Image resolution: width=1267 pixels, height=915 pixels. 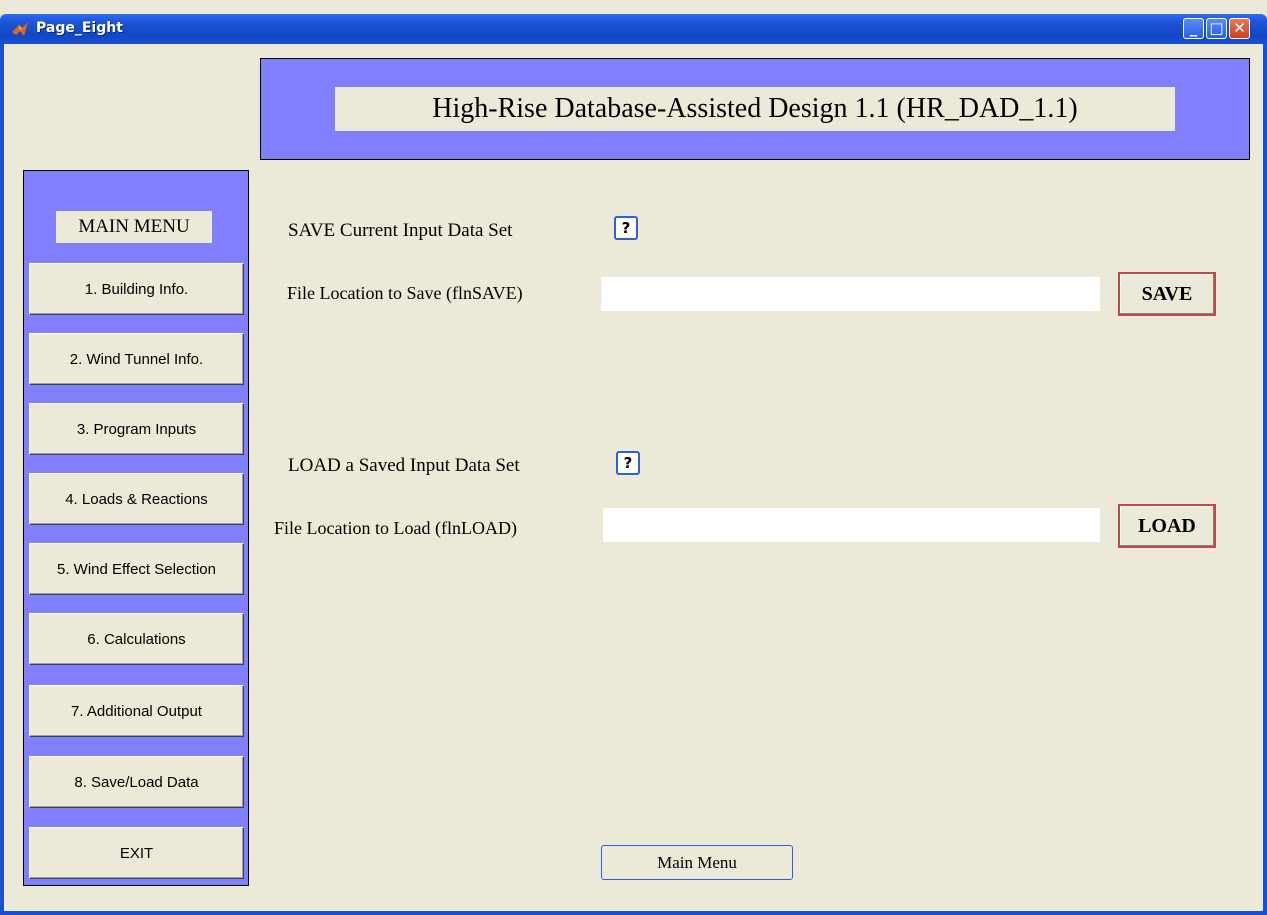 I want to click on menu-loads-reactions-button: 4. Loads & Reactions, so click(x=136, y=499).